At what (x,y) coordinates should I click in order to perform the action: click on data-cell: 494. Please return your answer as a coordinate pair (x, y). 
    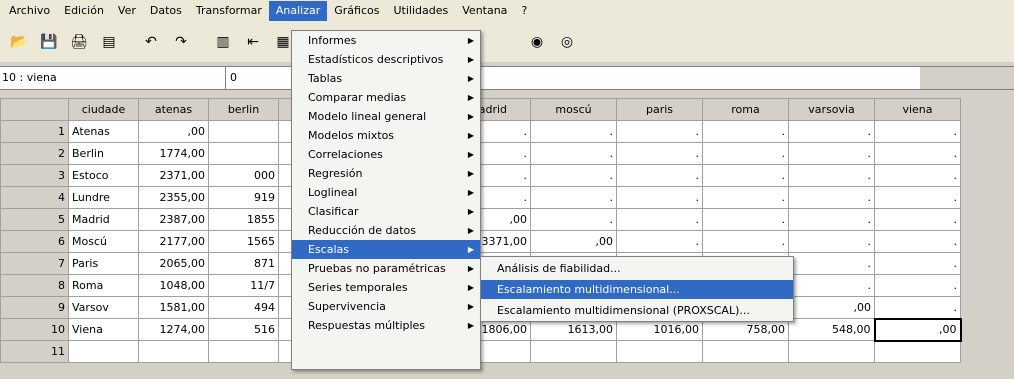
    Looking at the image, I should click on (243, 307).